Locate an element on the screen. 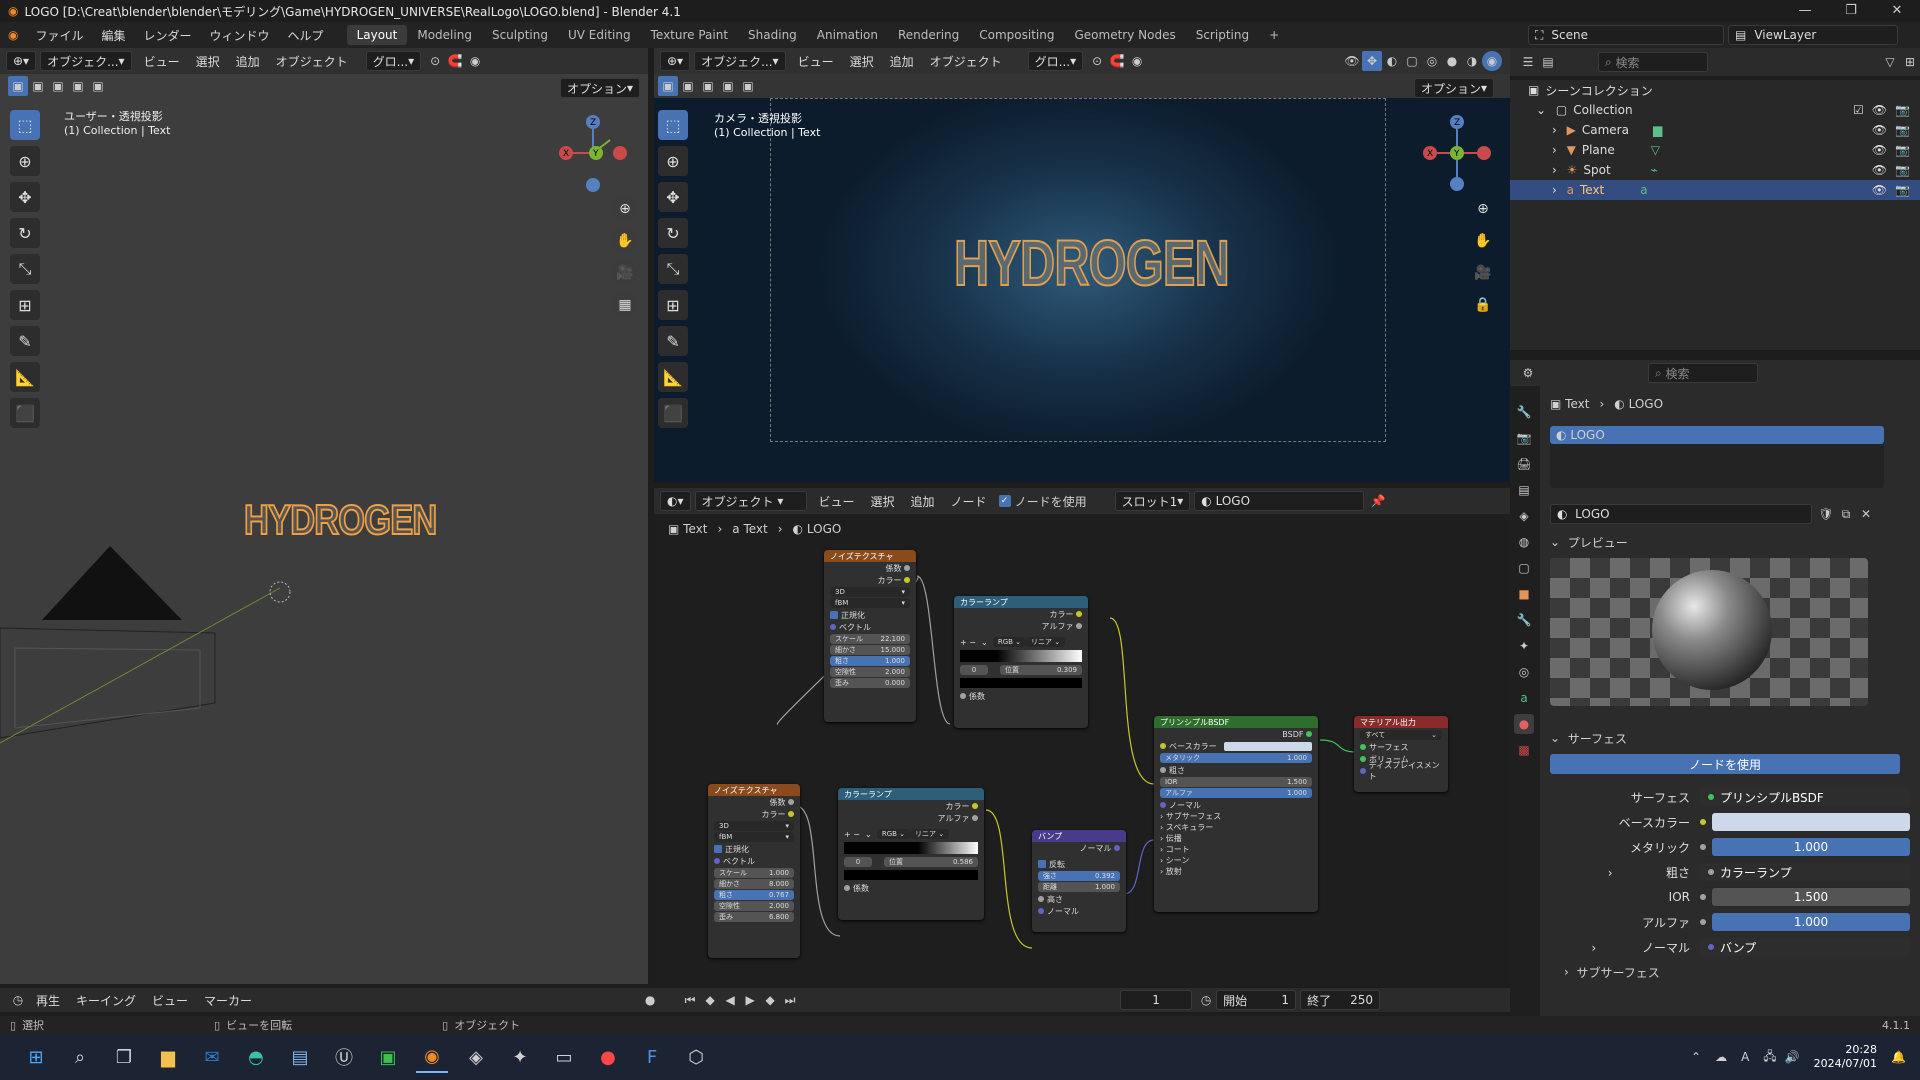  menu-marker: マーカー is located at coordinates (228, 1000).